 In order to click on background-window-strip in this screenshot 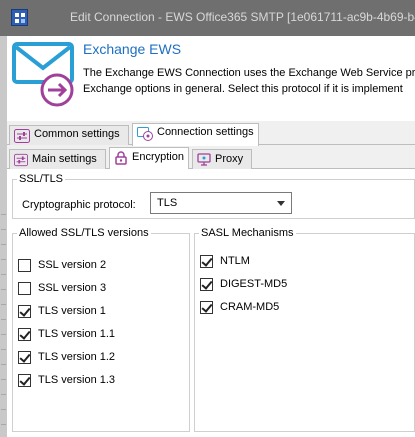, I will do `click(3, 218)`.